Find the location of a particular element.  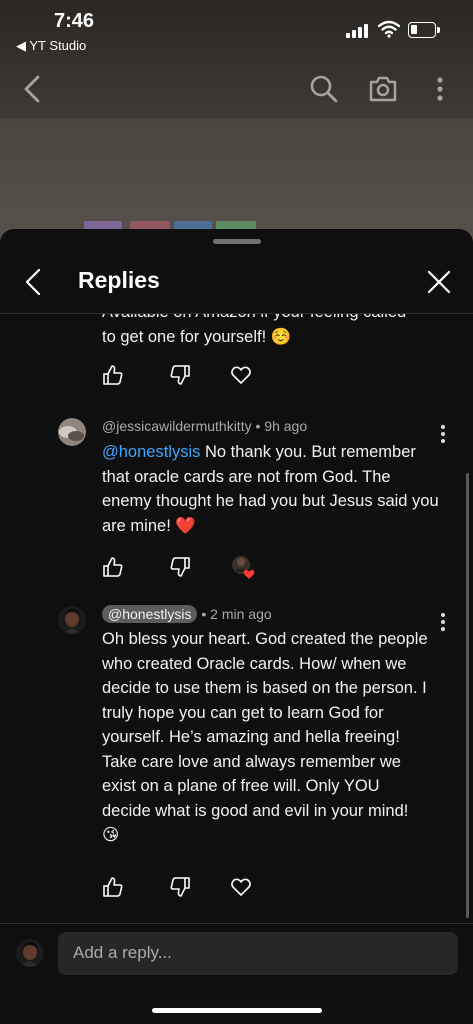

reply-meta: @jessicawildermuthkitty • 9h ago is located at coordinates (204, 426).